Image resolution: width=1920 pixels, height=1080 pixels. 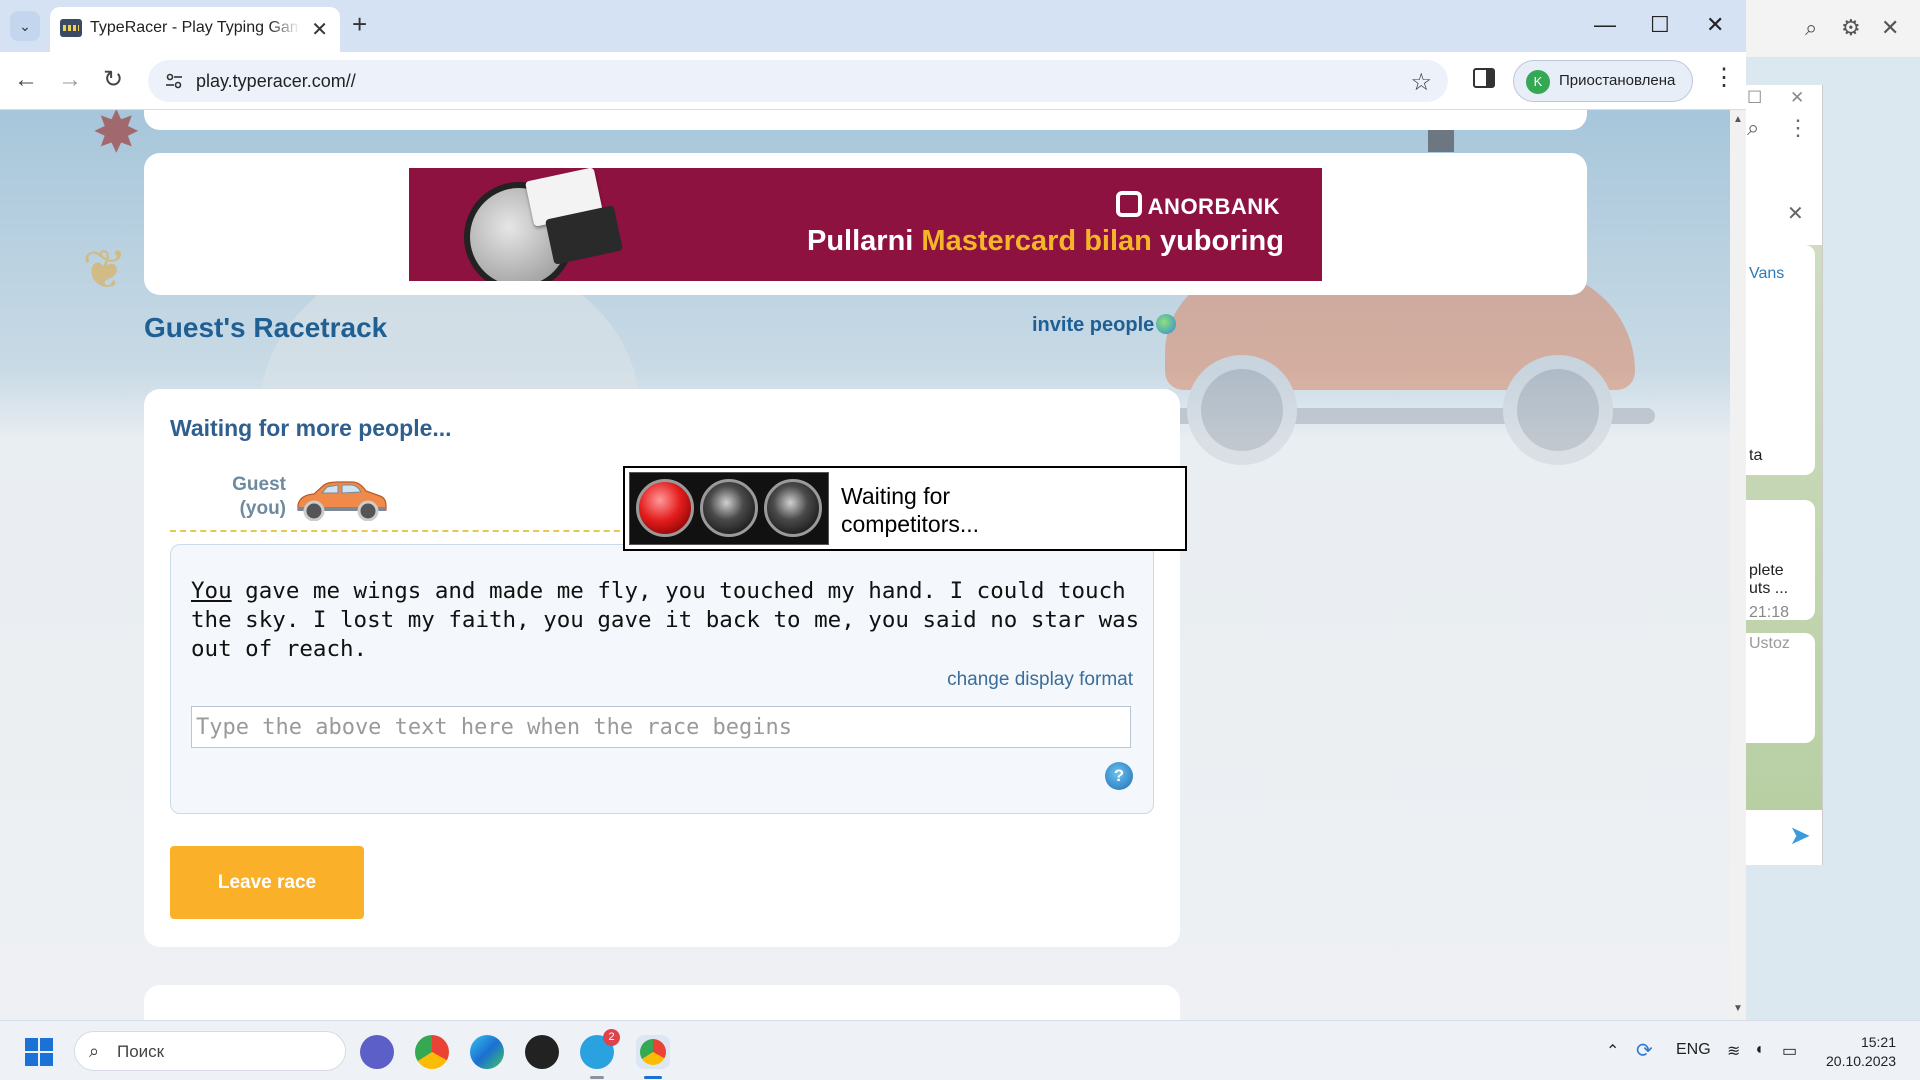 What do you see at coordinates (1780, 688) in the screenshot?
I see `chat-message: Ustoz` at bounding box center [1780, 688].